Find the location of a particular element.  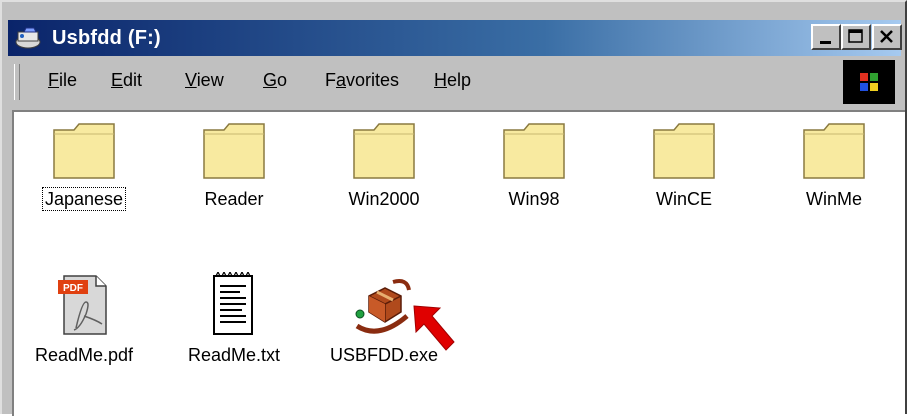

drive-icon is located at coordinates (28, 38).